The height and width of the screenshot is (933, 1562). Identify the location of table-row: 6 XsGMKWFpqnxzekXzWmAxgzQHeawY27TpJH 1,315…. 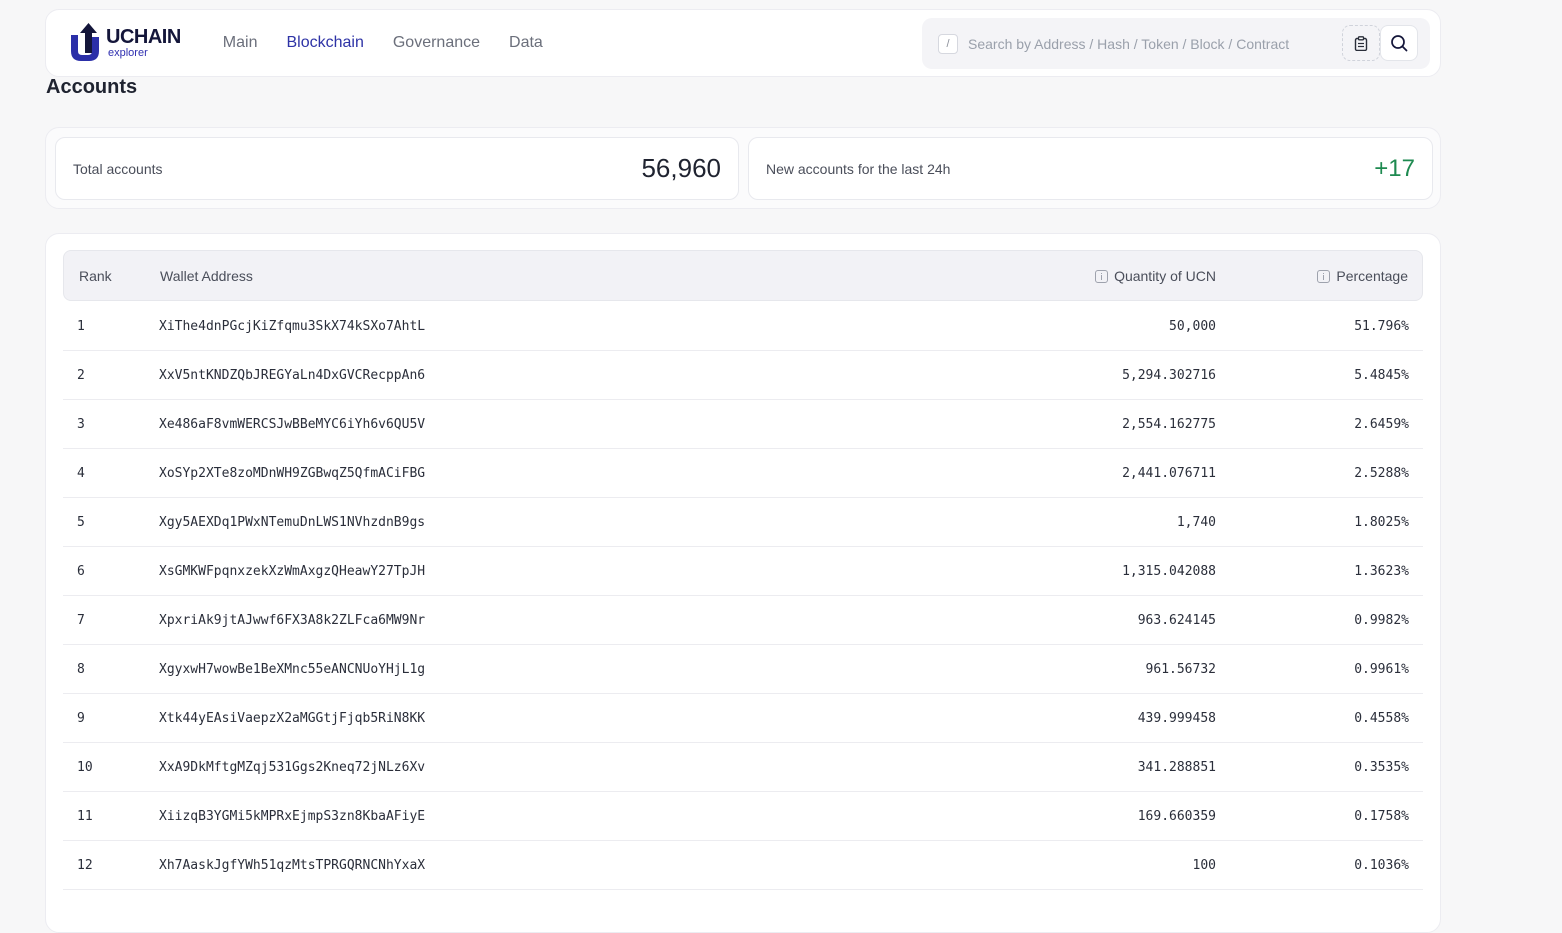
(743, 571).